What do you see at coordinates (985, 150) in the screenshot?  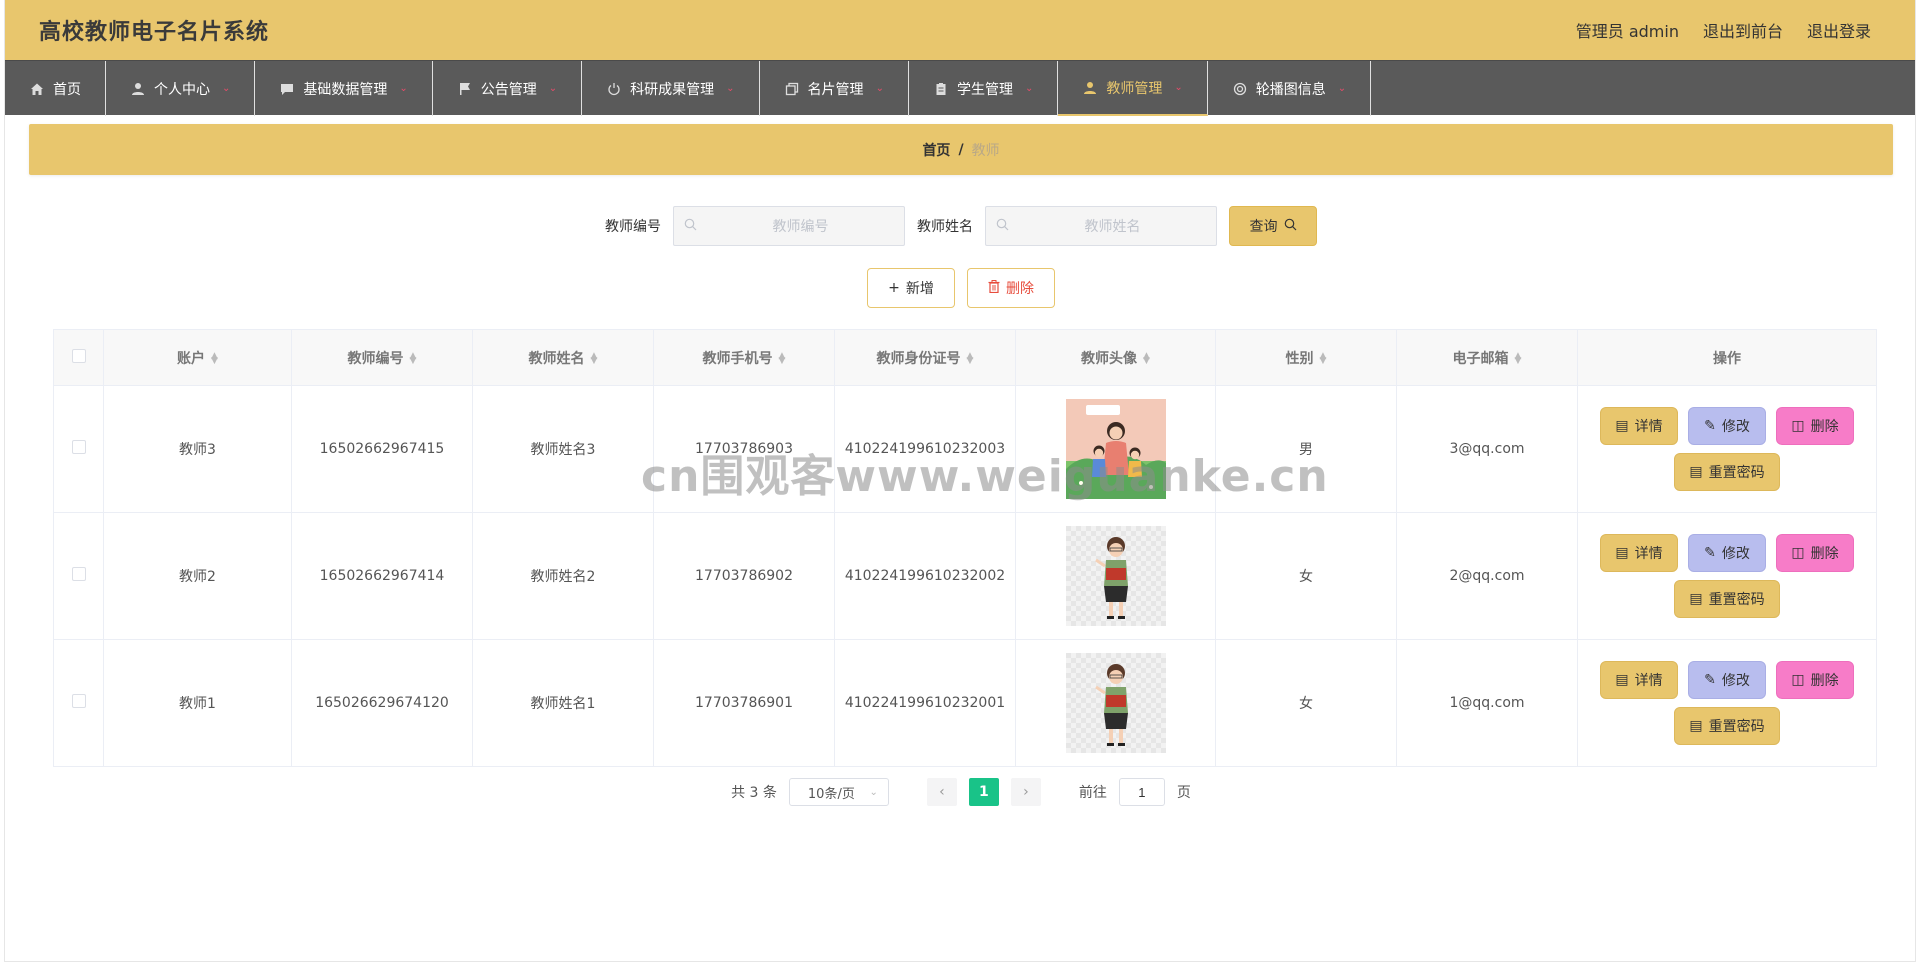 I see `breadcrumb-current: 教师` at bounding box center [985, 150].